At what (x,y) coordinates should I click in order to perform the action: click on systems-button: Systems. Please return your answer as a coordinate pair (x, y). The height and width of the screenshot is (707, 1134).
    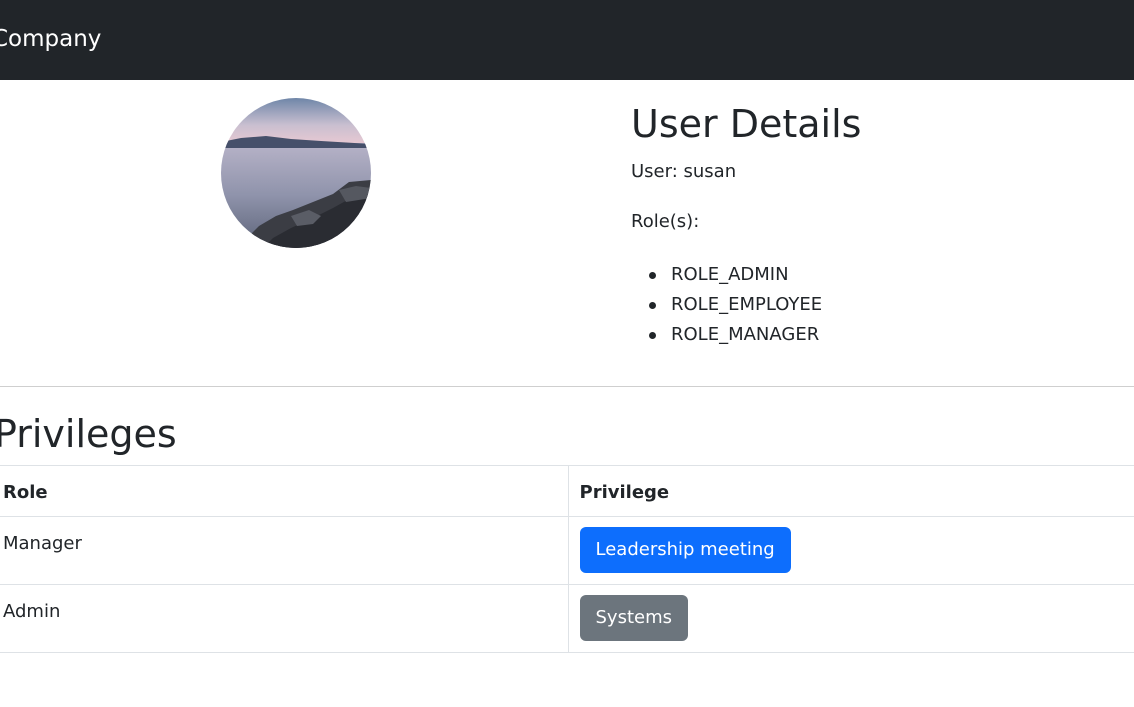
    Looking at the image, I should click on (633, 618).